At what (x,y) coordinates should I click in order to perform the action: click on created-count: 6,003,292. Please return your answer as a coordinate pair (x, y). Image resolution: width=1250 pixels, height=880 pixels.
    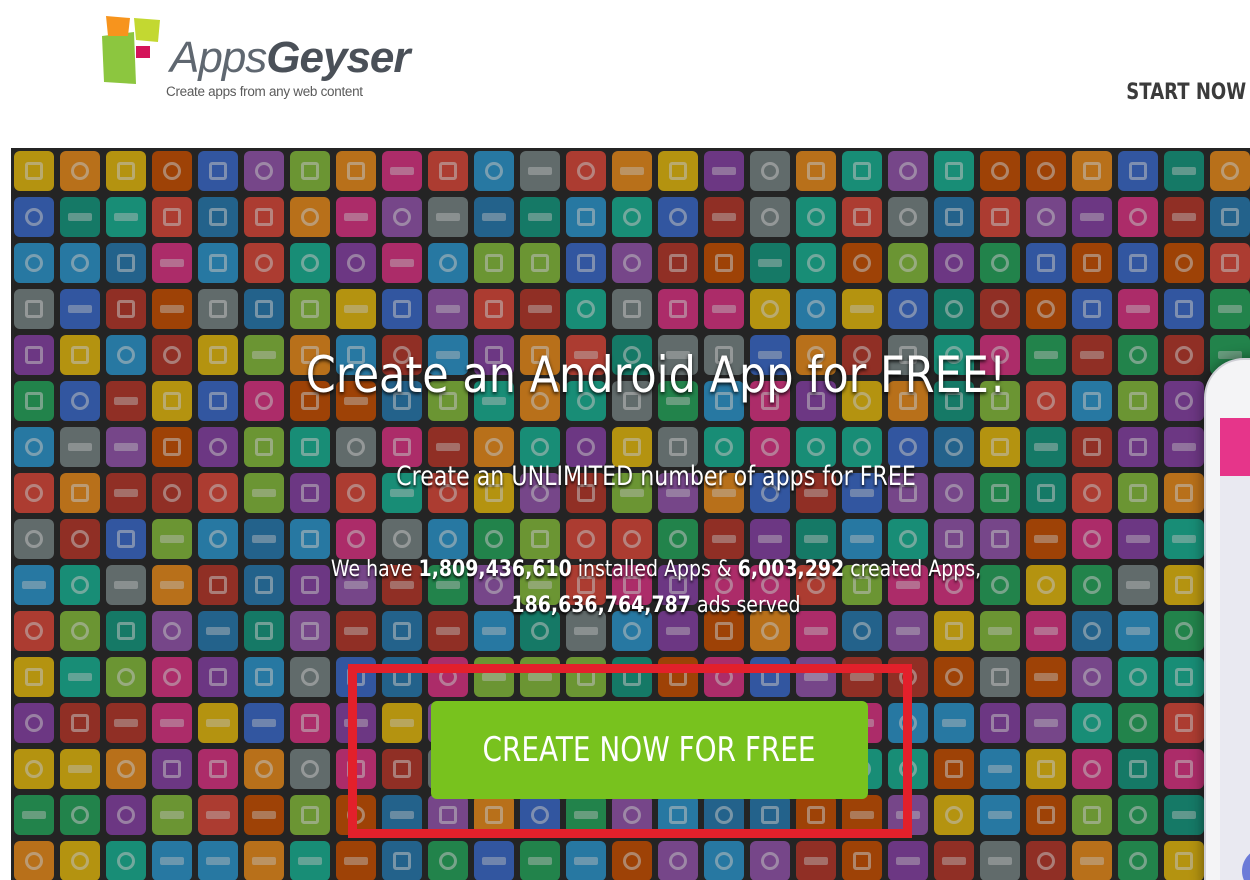
    Looking at the image, I should click on (791, 569).